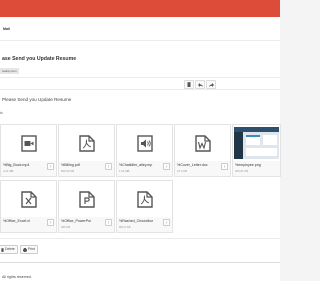 The height and width of the screenshot is (281, 320). I want to click on word-icon, so click(202, 143).